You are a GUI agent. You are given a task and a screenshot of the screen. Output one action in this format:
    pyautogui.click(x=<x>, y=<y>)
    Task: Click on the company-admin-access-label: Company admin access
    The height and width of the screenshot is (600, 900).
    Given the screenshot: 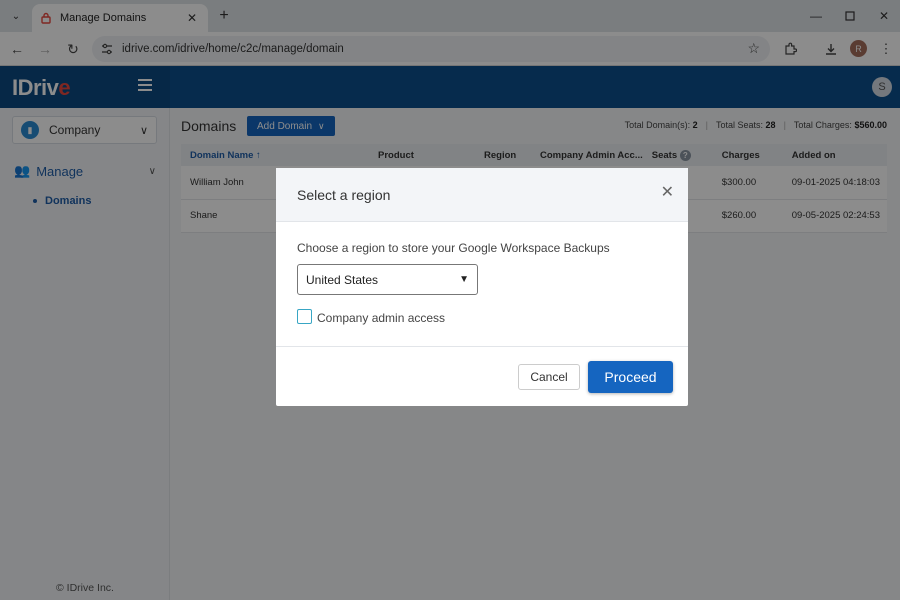 What is the action you would take?
    pyautogui.click(x=381, y=318)
    